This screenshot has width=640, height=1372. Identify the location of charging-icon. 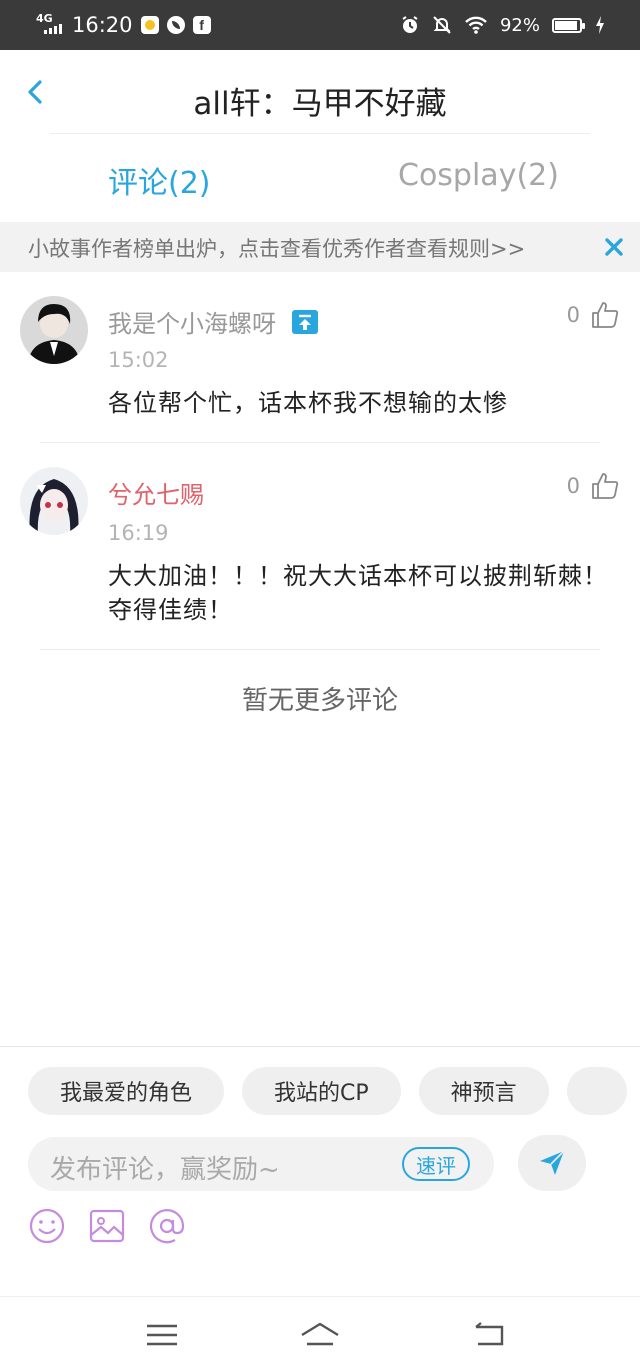
(600, 25).